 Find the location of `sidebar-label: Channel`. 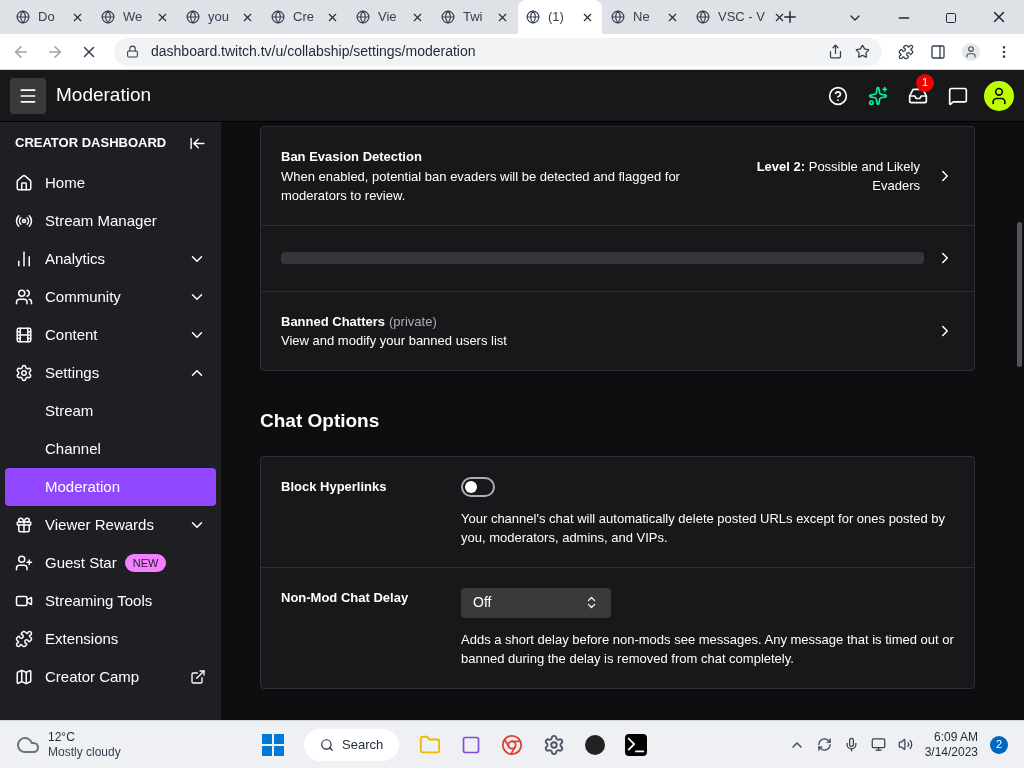

sidebar-label: Channel is located at coordinates (73, 448).